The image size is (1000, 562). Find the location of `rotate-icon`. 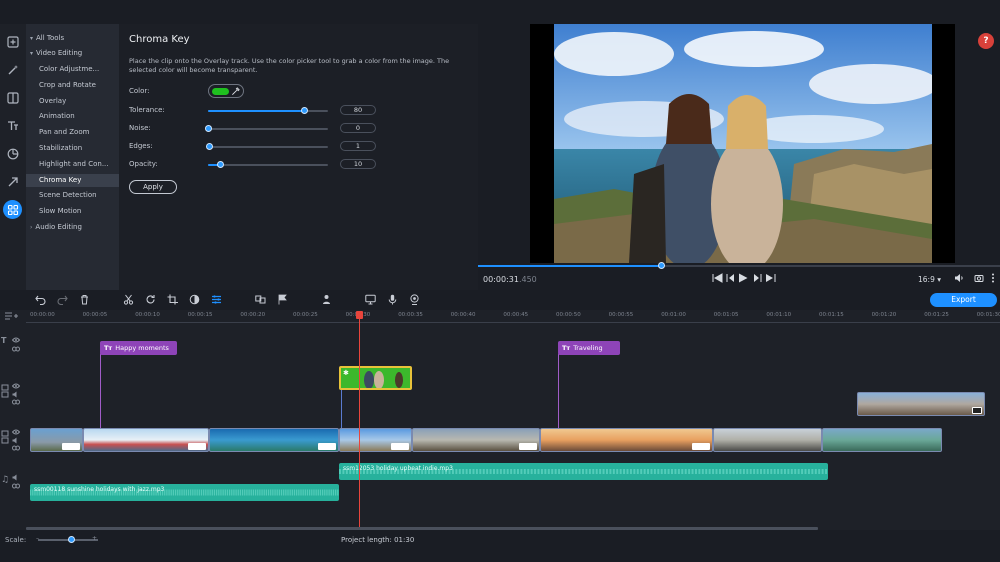

rotate-icon is located at coordinates (150, 299).